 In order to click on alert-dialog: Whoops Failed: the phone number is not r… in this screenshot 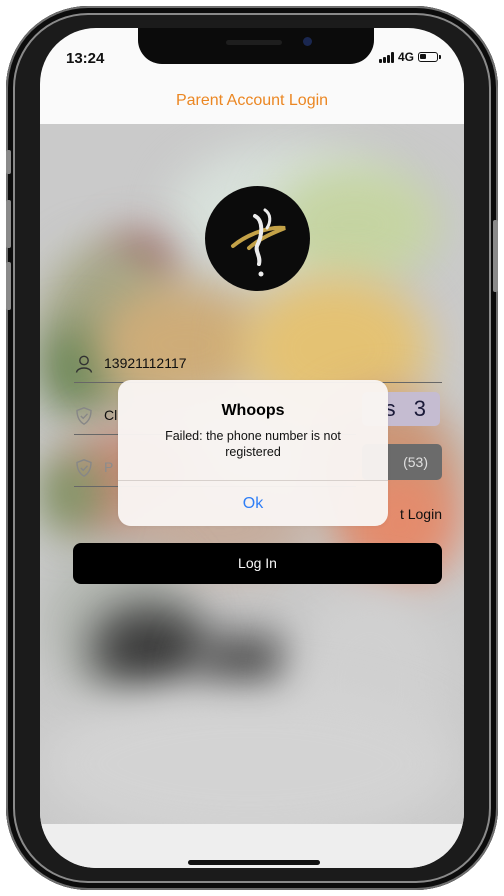, I will do `click(253, 453)`.